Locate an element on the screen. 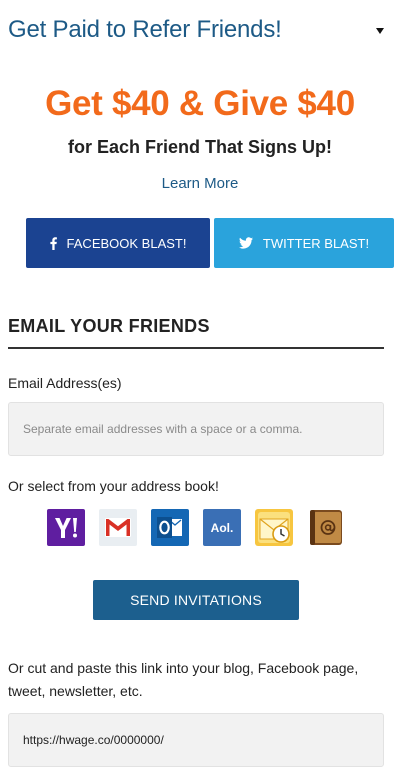 This screenshot has width=400, height=777. learn-more-link: Learn More is located at coordinates (200, 183).